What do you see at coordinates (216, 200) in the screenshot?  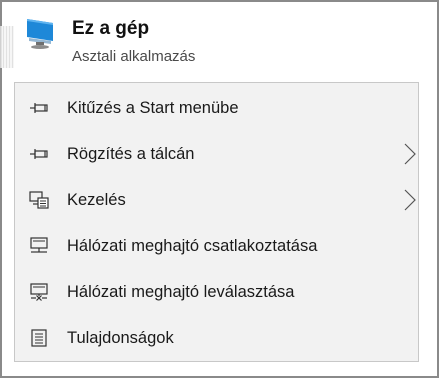 I see `menu-item-manage: Kezelés` at bounding box center [216, 200].